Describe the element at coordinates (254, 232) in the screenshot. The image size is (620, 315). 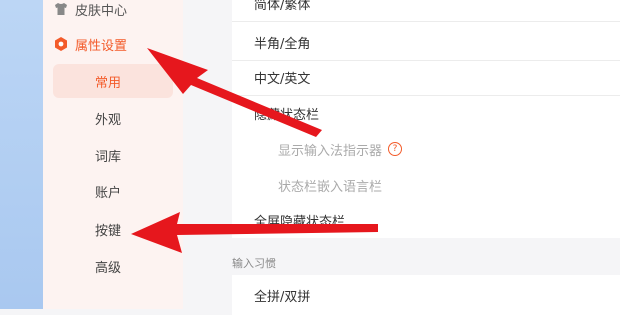
I see `red-arrow-to-keys` at that location.